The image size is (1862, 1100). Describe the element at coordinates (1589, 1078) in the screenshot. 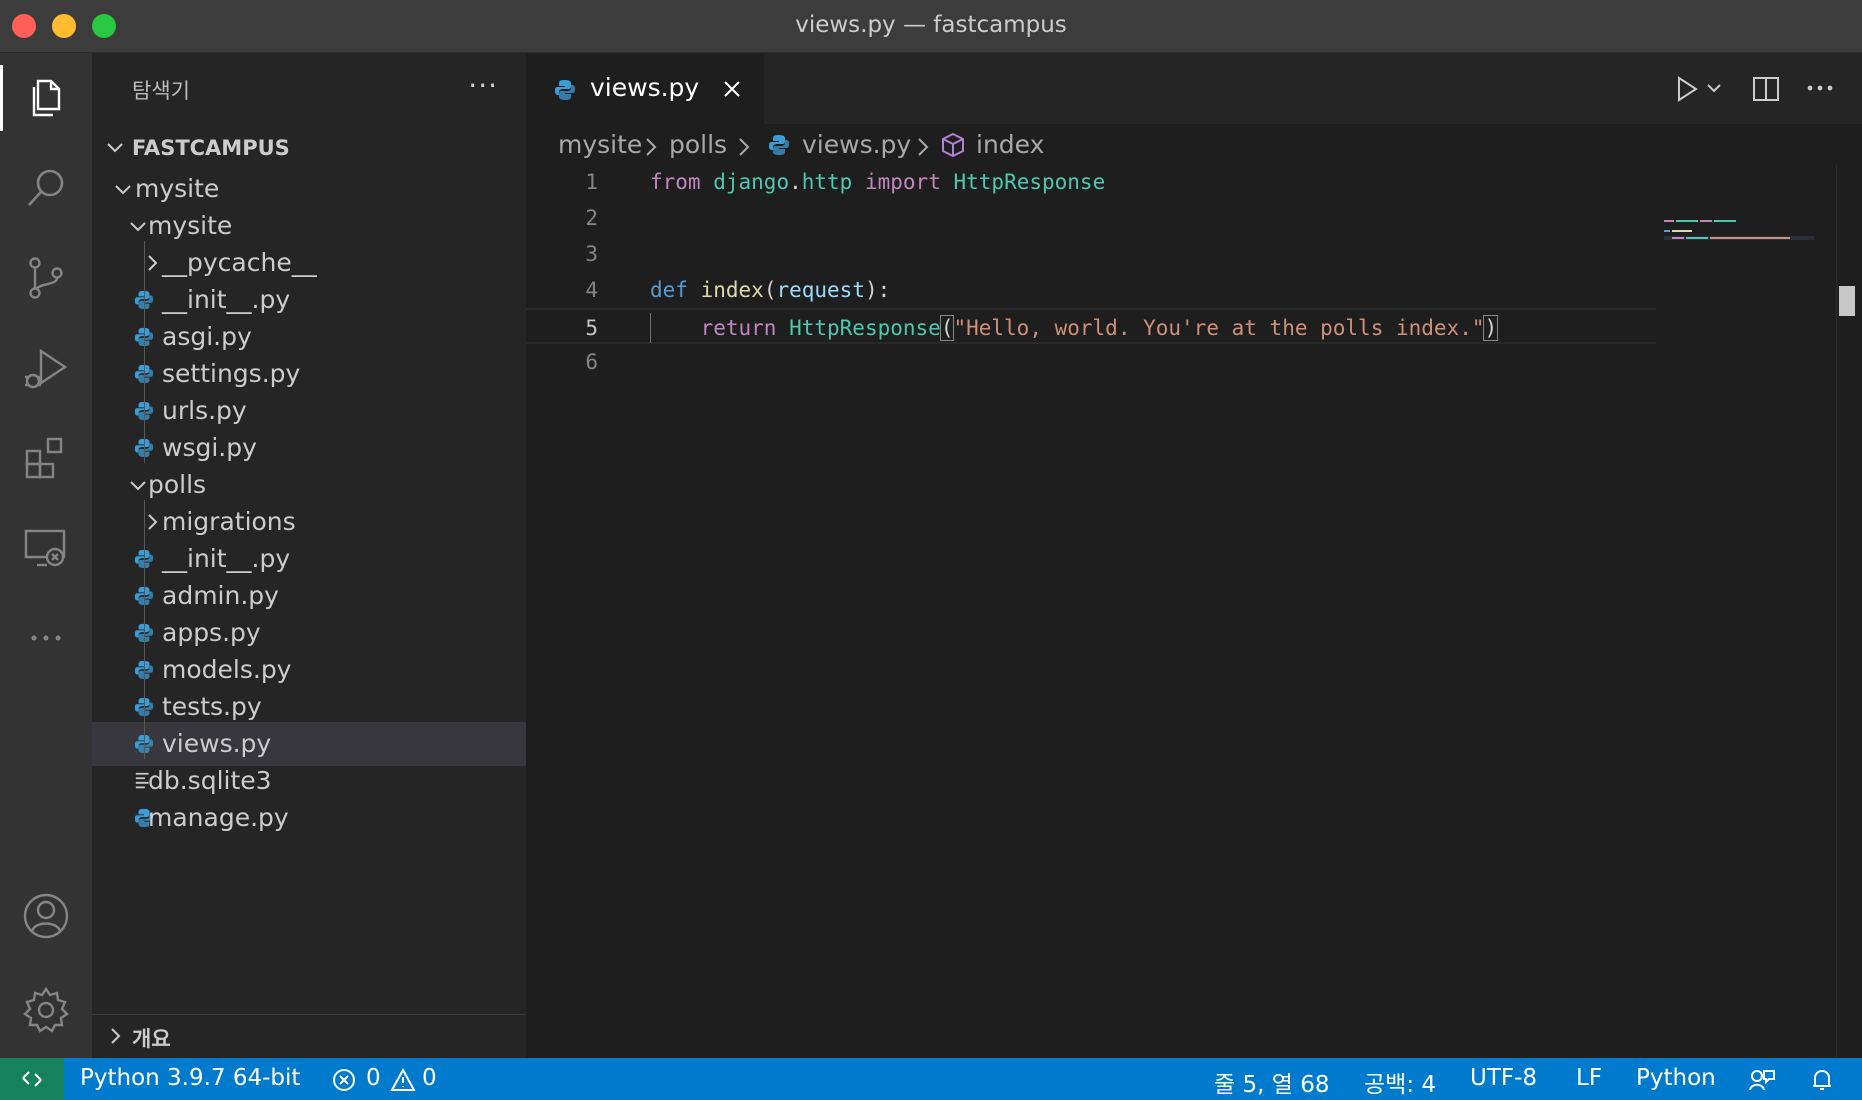

I see `line-ending: LF` at that location.